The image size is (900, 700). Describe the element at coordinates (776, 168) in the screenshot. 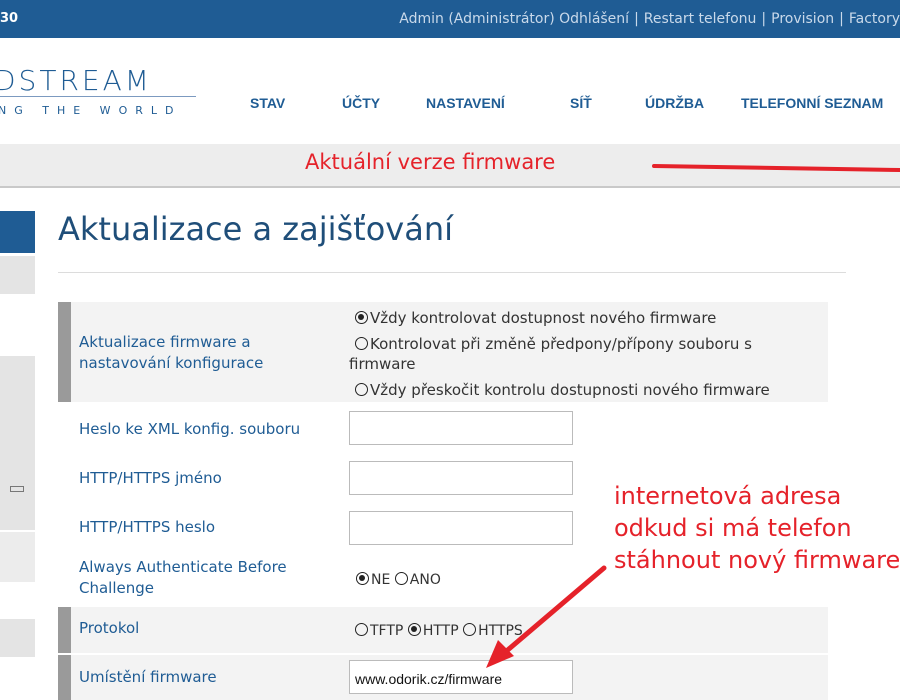

I see `banner-pointer-line` at that location.